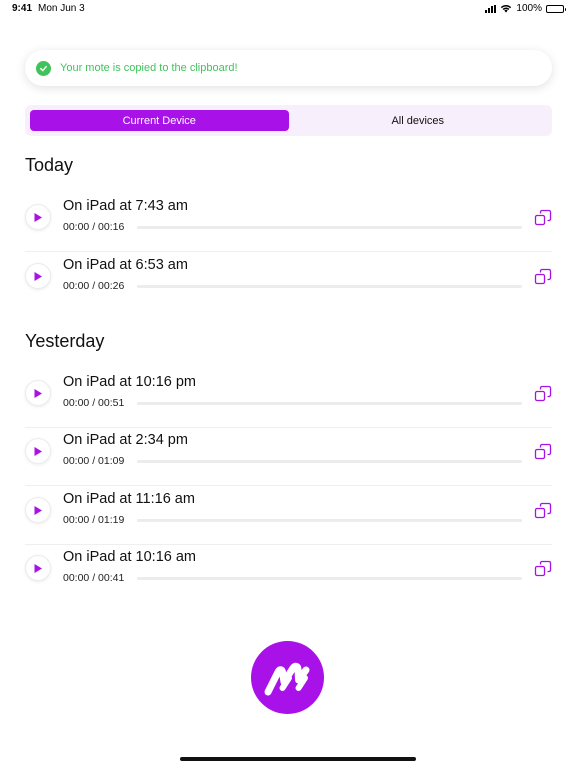 The width and height of the screenshot is (576, 768). I want to click on tab-all-devices: All devices, so click(418, 120).